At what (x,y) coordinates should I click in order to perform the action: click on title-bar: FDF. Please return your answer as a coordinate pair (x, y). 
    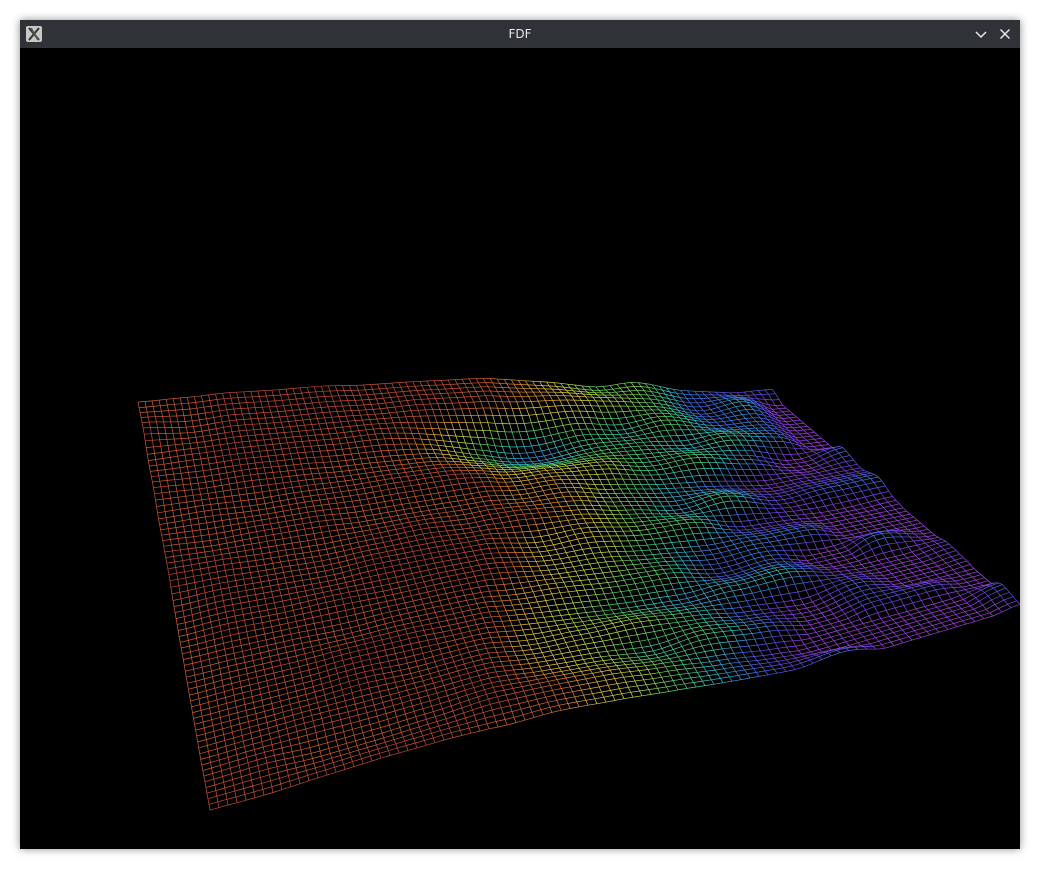
    Looking at the image, I should click on (520, 34).